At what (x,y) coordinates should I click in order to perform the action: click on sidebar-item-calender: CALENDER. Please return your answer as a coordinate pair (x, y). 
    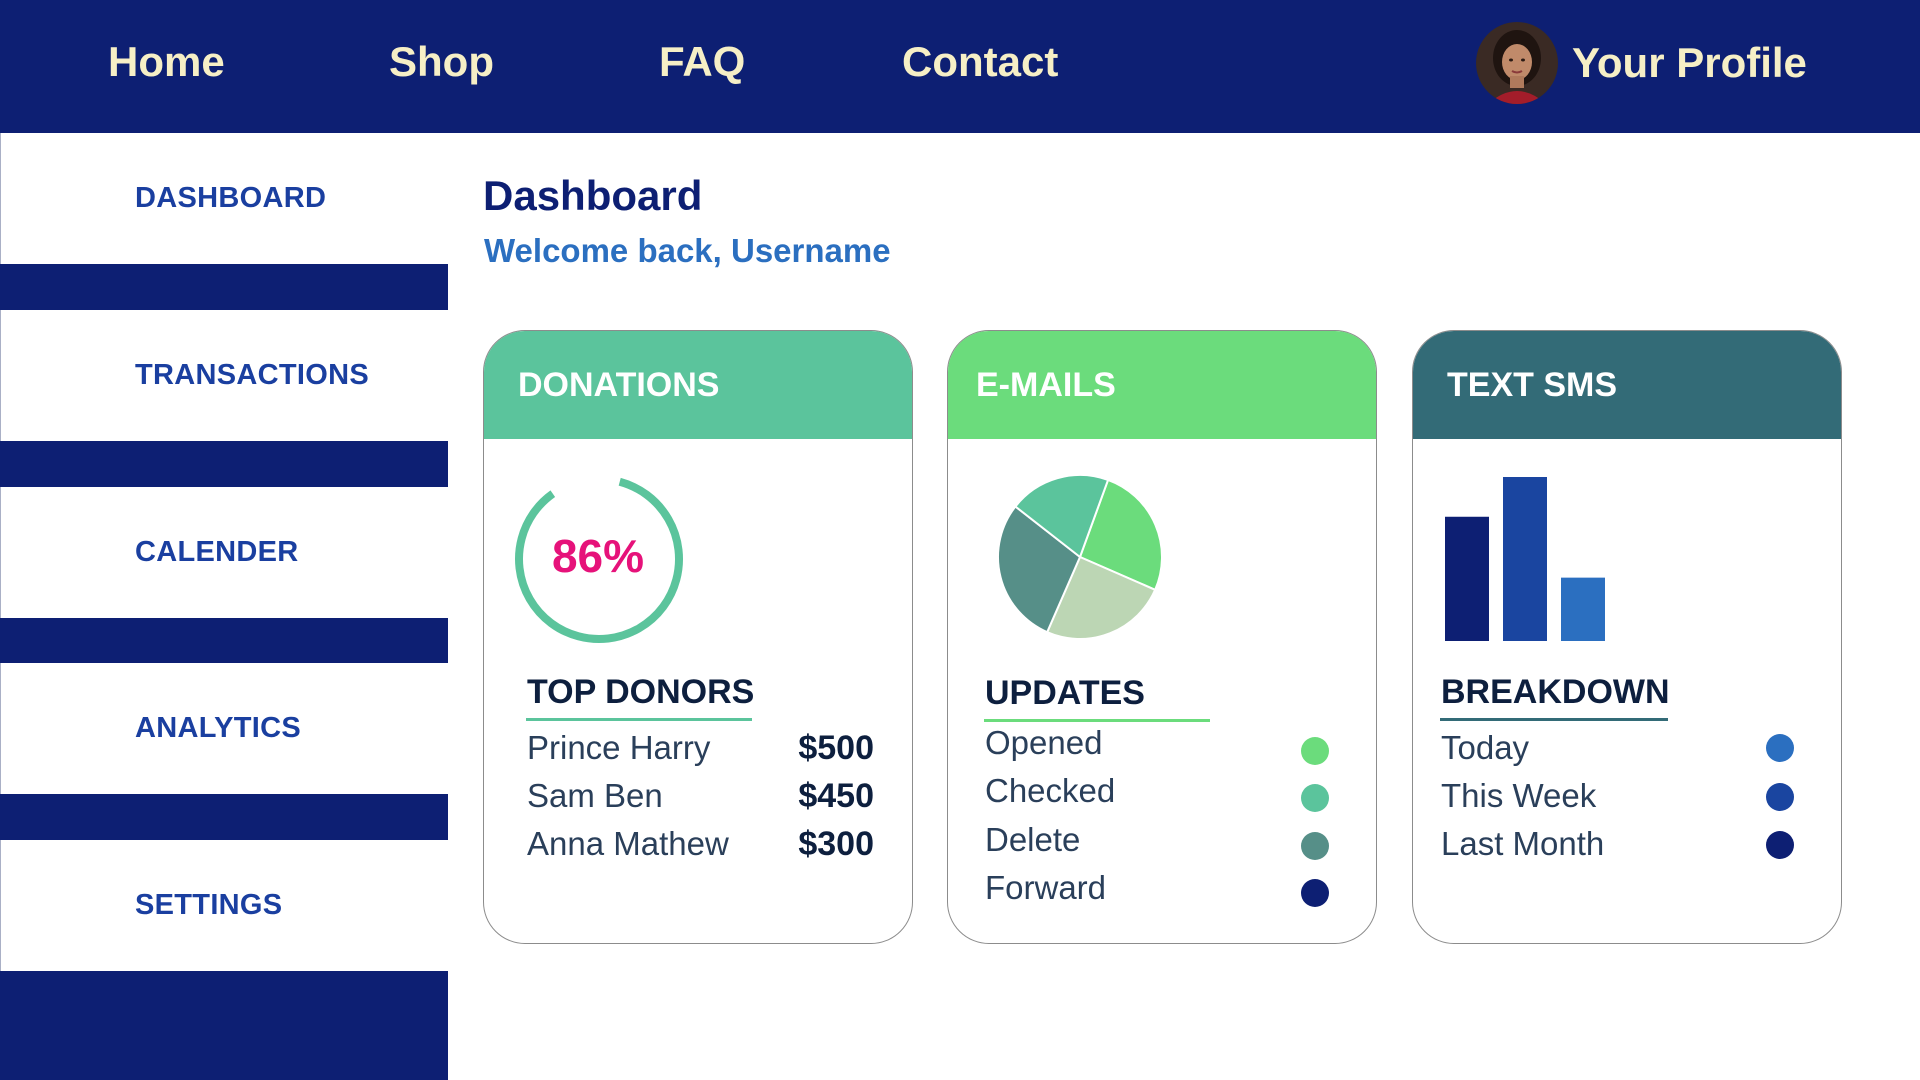
    Looking at the image, I should click on (224, 552).